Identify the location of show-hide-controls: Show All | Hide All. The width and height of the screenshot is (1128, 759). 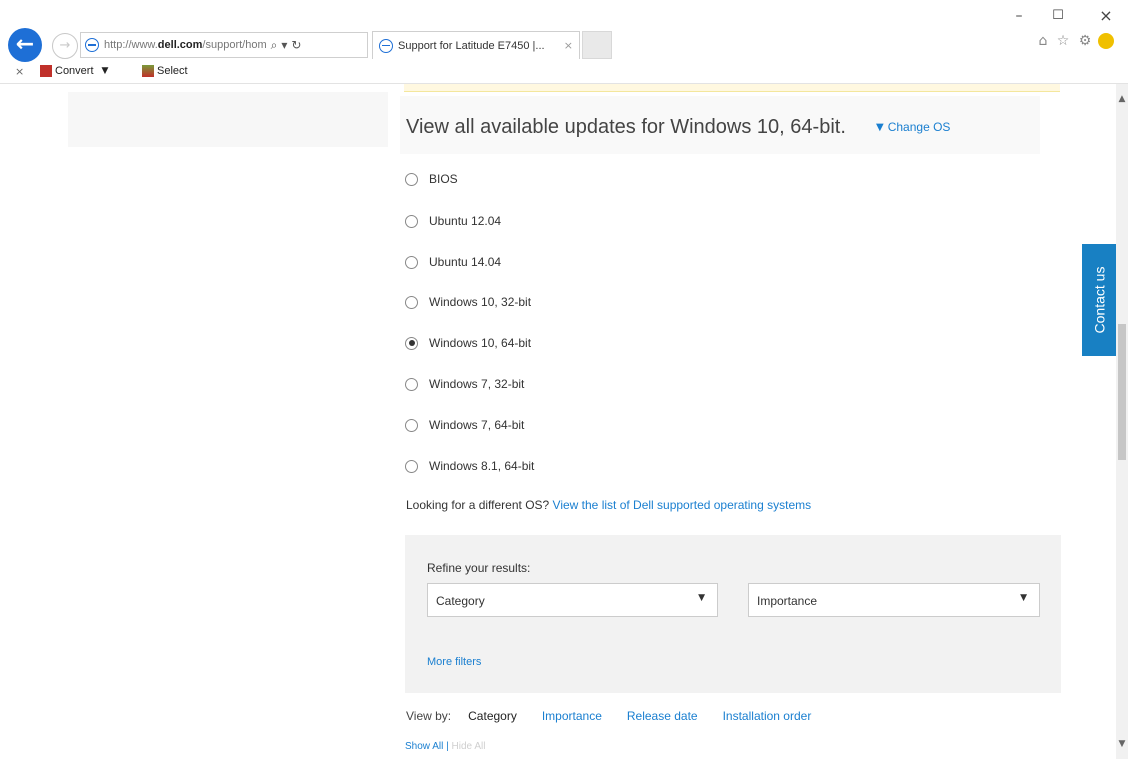
(445, 746).